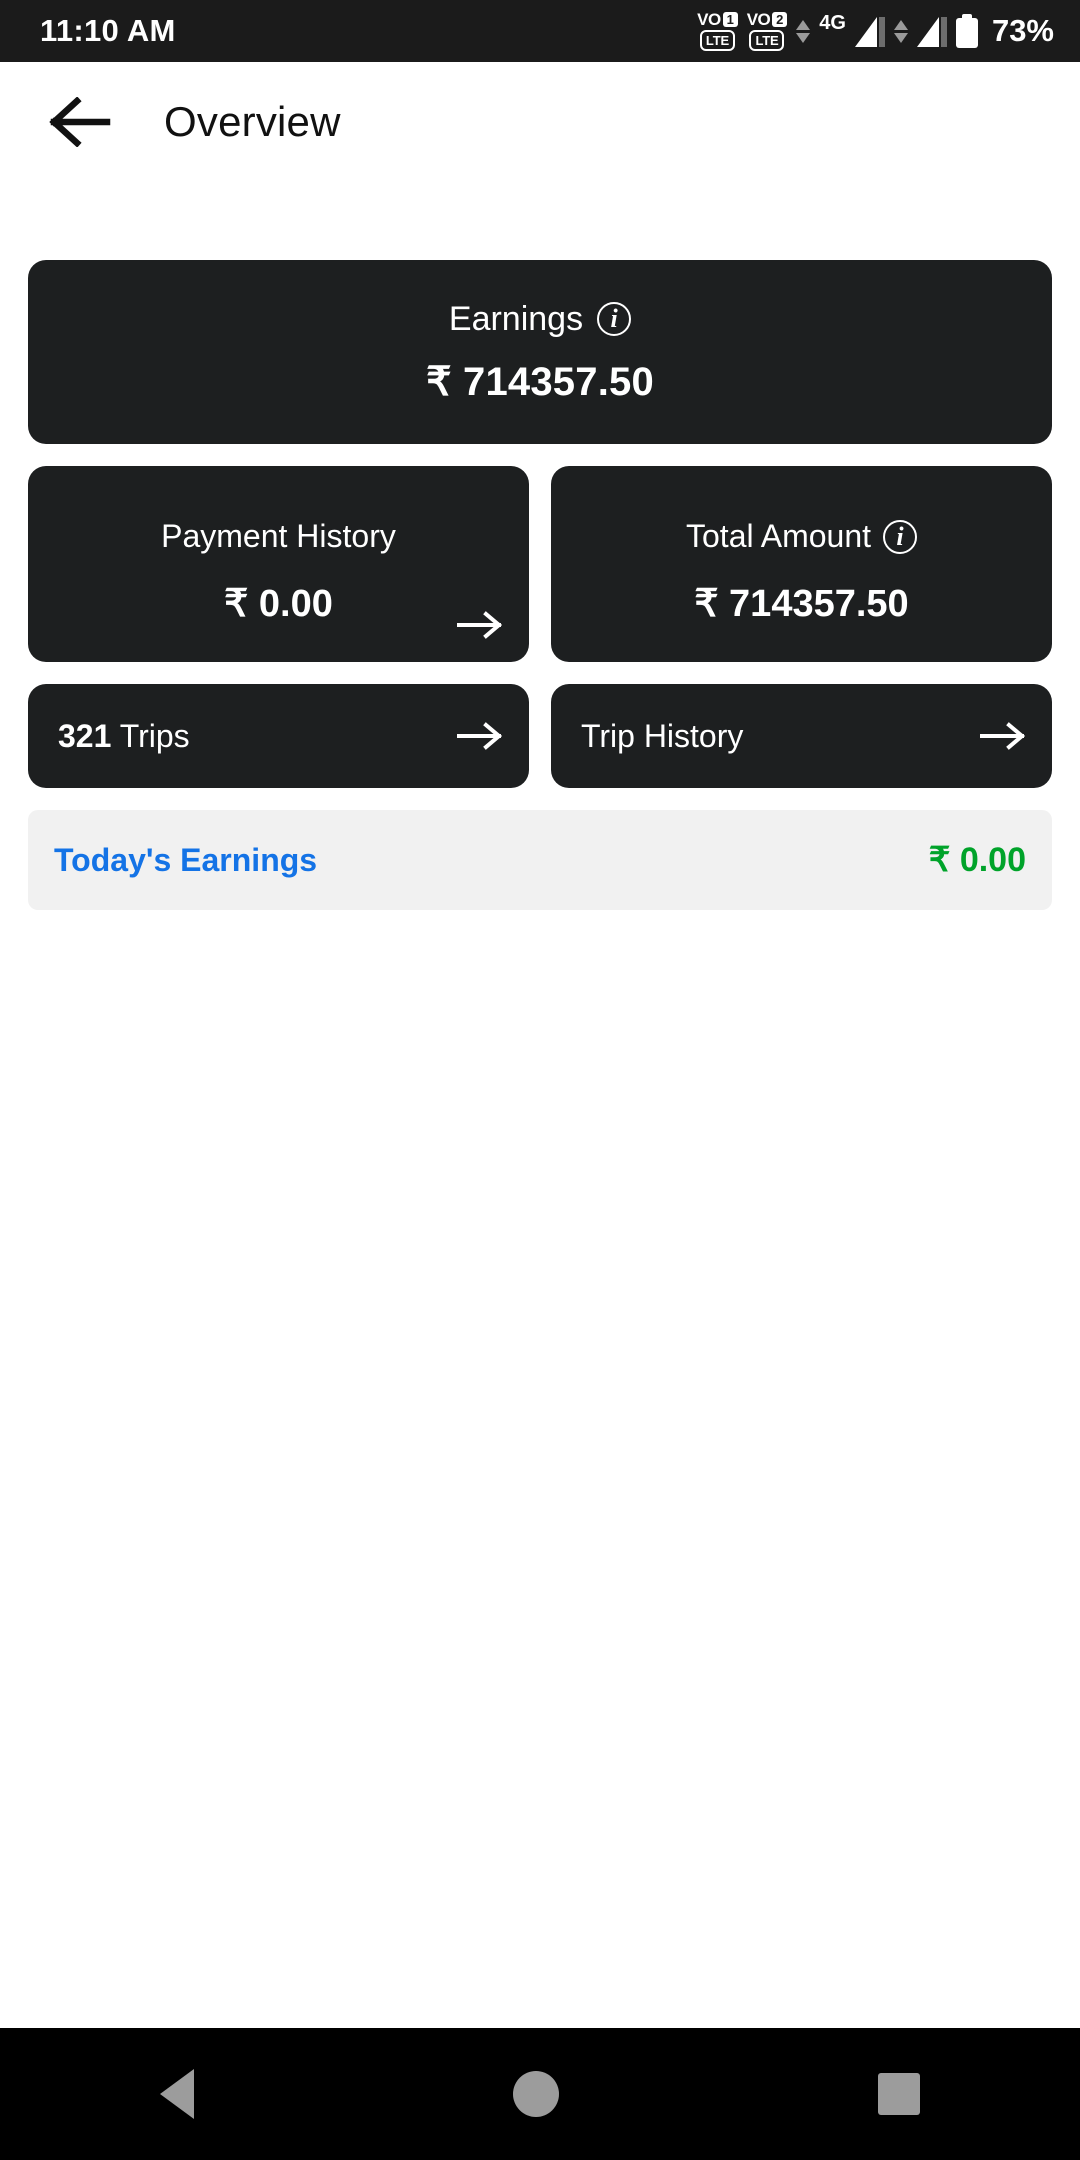 This screenshot has height=2160, width=1080. I want to click on trip-history-label: Trip History, so click(662, 735).